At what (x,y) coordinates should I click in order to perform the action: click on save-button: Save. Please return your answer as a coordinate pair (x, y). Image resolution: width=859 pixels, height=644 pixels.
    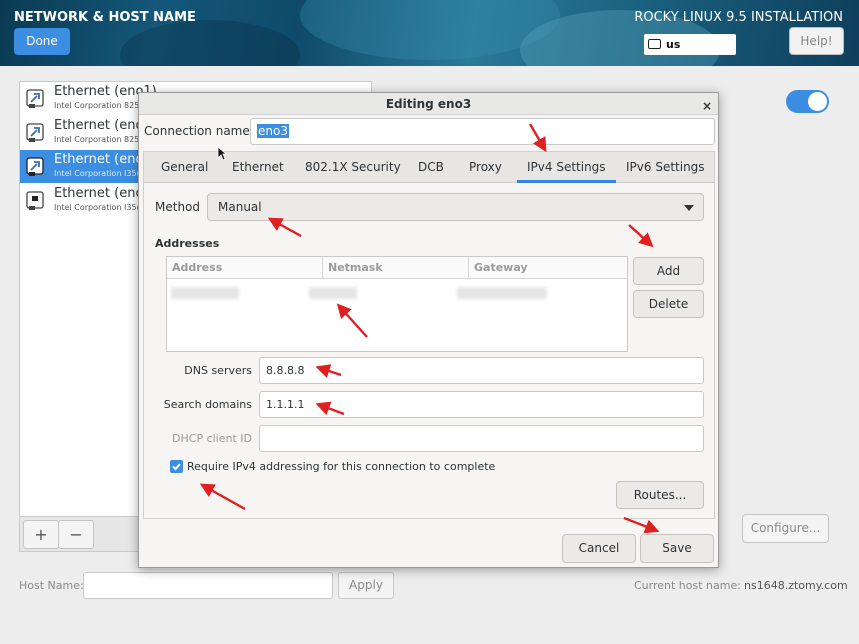
    Looking at the image, I should click on (677, 548).